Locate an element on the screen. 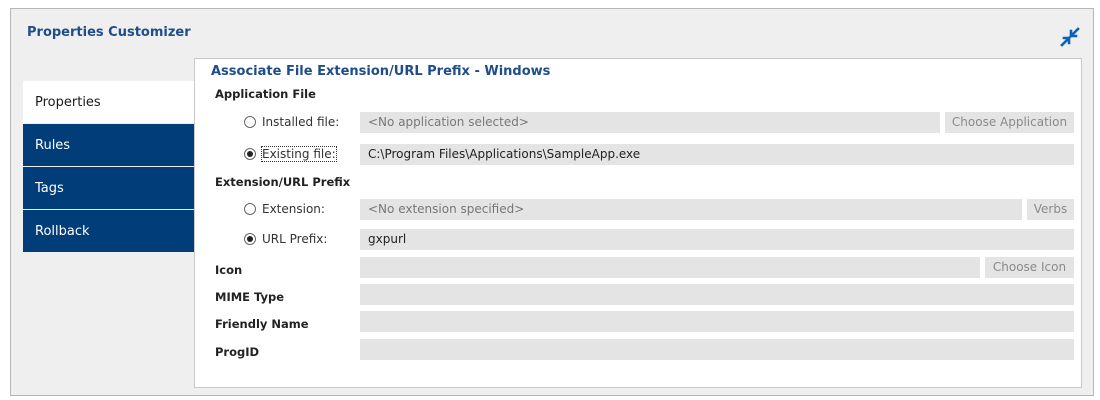 This screenshot has height=400, width=1100. url-prefix-field: gxpurl is located at coordinates (717, 239).